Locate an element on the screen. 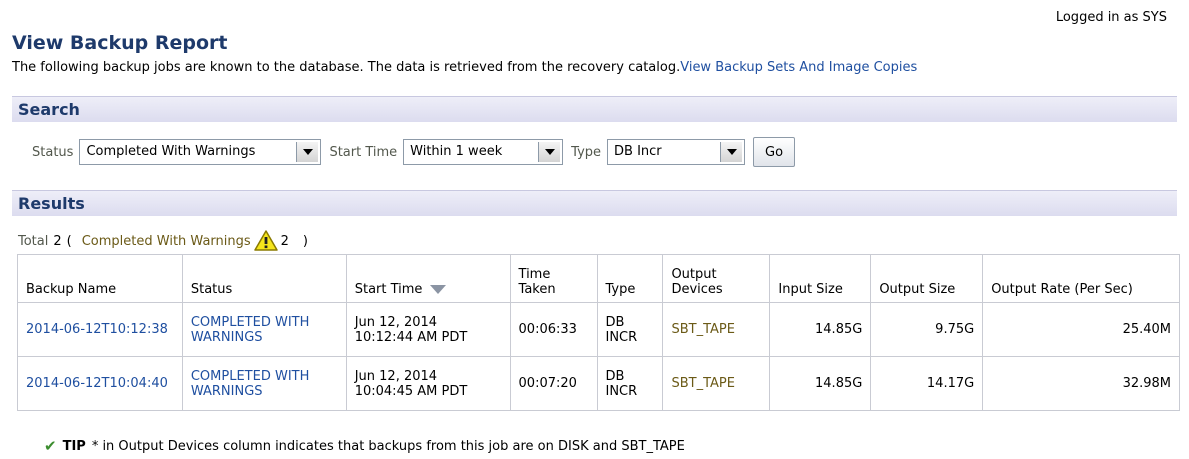  backup-name-link: 2014-06-12T10:04:40 is located at coordinates (100, 383).